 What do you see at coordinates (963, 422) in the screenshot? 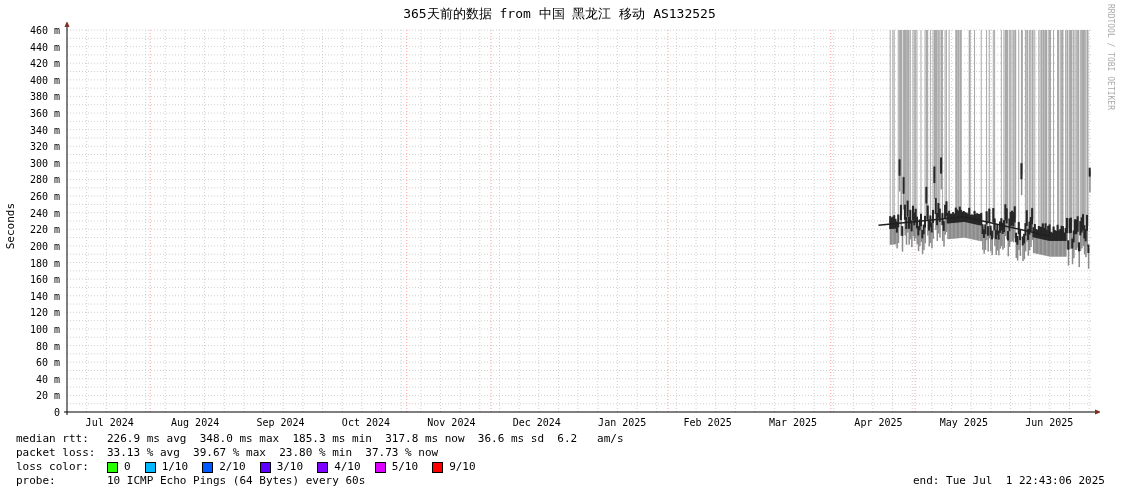
I see `x-tick-label: May 2025` at bounding box center [963, 422].